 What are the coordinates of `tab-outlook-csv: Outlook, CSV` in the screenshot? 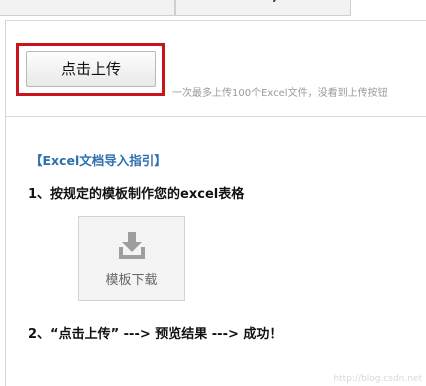 It's located at (263, 8).